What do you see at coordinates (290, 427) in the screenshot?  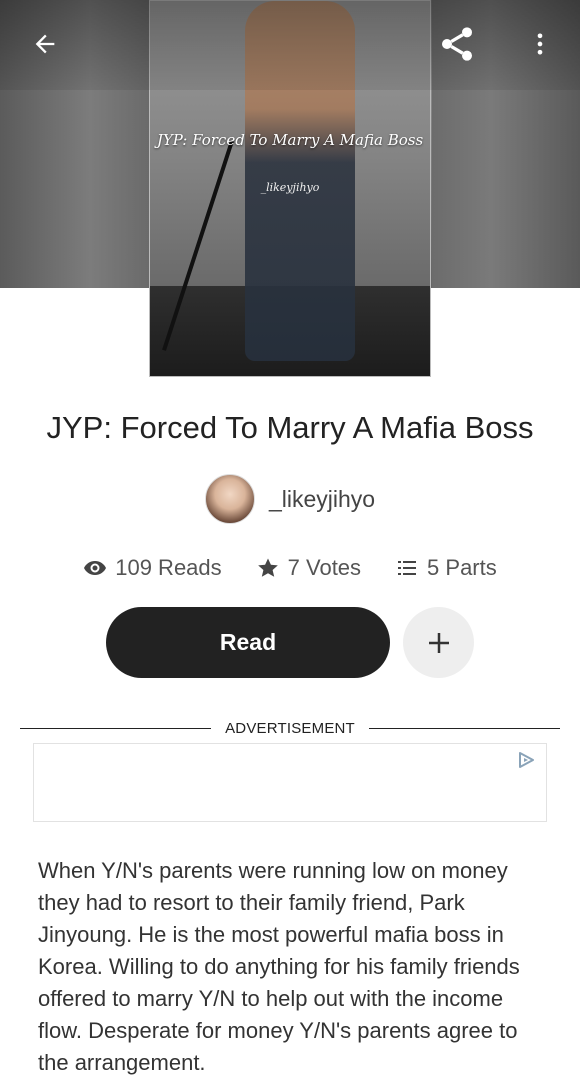 I see `story-title: JYP: Forced To Marry A Mafia Boss` at bounding box center [290, 427].